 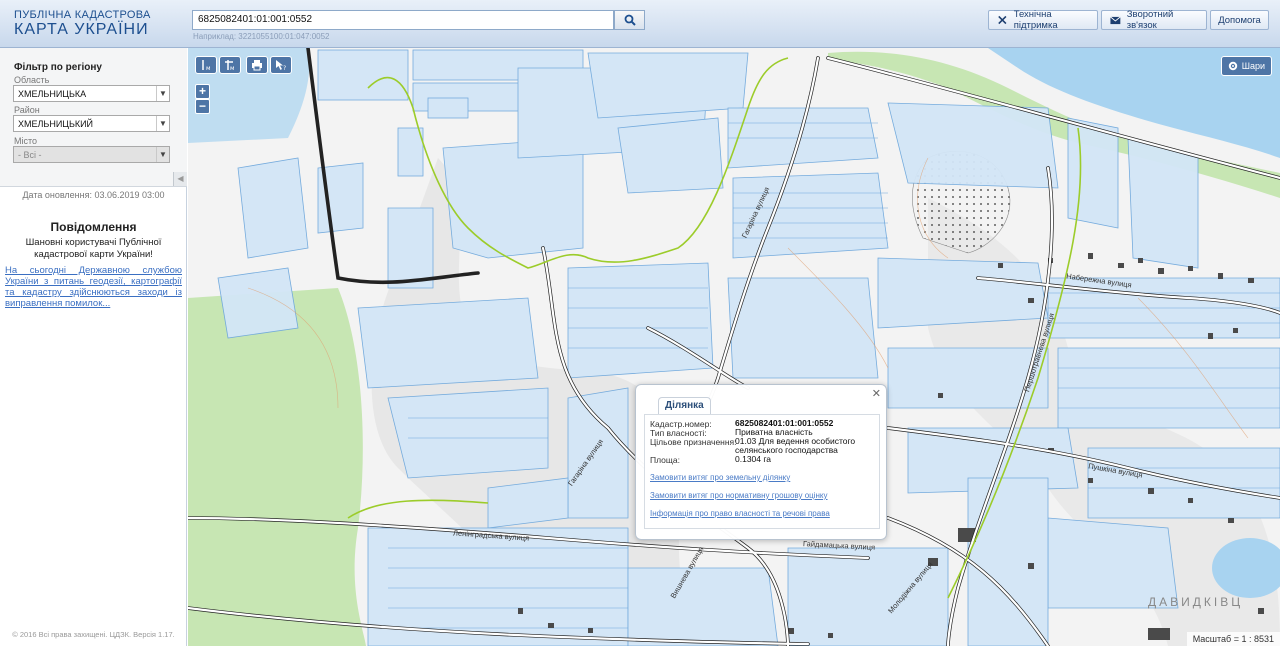 I want to click on help-label: Допомога, so click(x=1239, y=20).